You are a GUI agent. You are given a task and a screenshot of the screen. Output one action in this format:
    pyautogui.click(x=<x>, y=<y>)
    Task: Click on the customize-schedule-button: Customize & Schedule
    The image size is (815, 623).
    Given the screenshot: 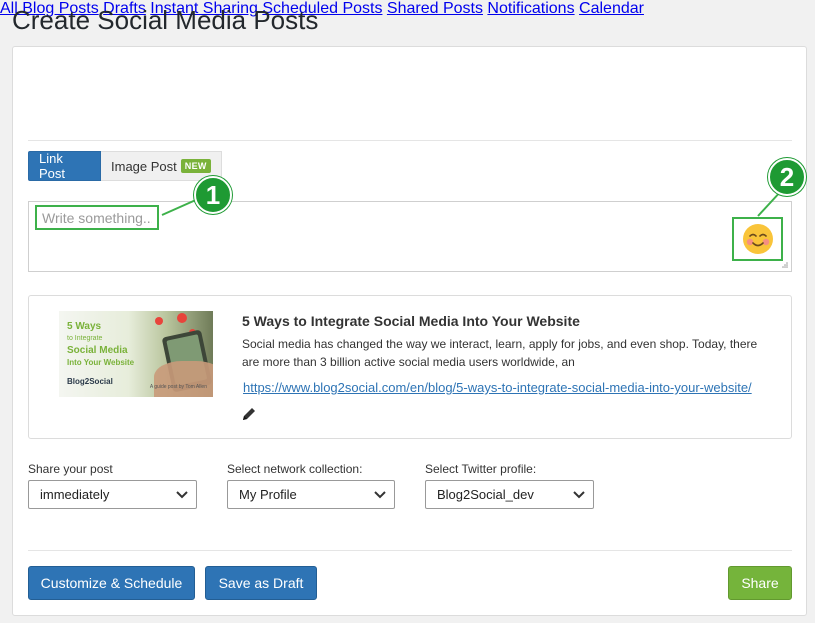 What is the action you would take?
    pyautogui.click(x=111, y=583)
    